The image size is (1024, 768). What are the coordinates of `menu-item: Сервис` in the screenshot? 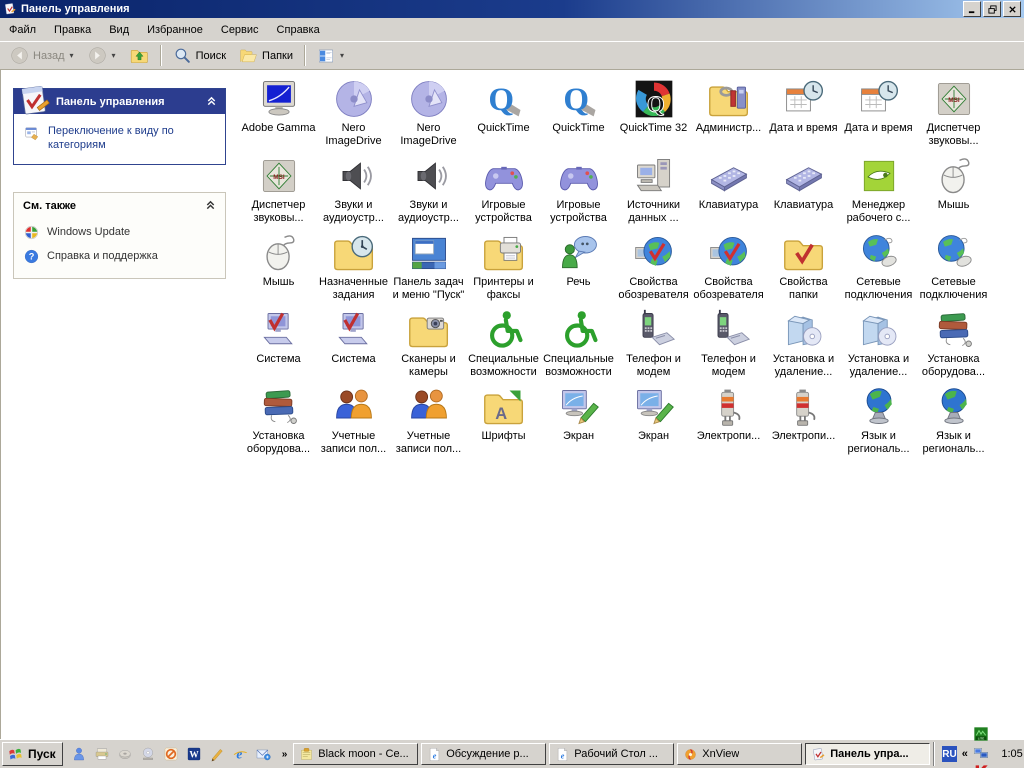 It's located at (240, 29).